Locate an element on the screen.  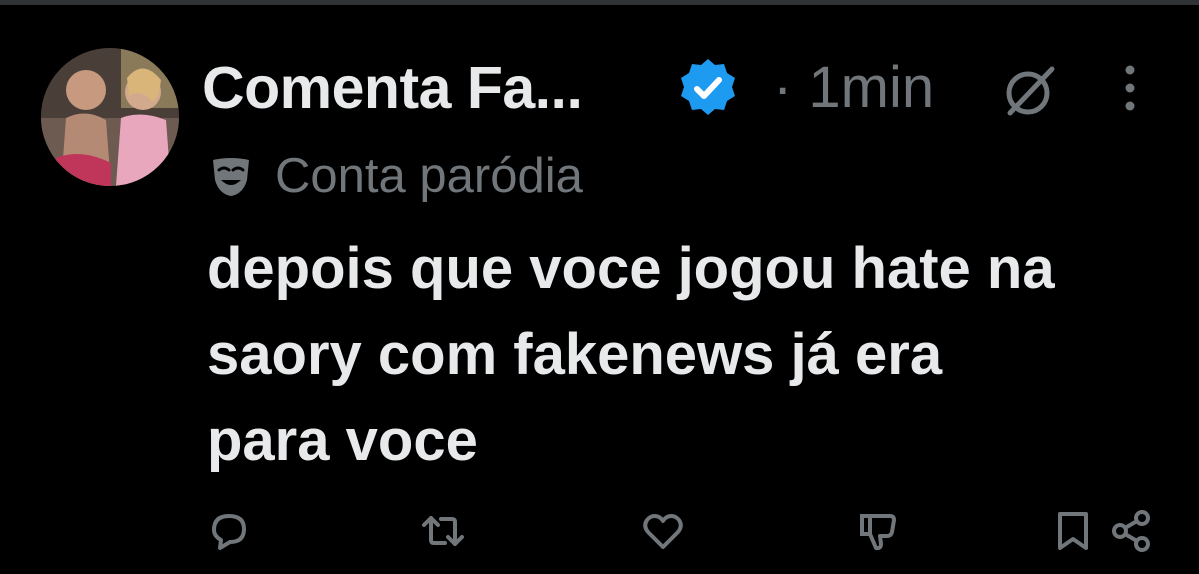
like-icon is located at coordinates (663, 531).